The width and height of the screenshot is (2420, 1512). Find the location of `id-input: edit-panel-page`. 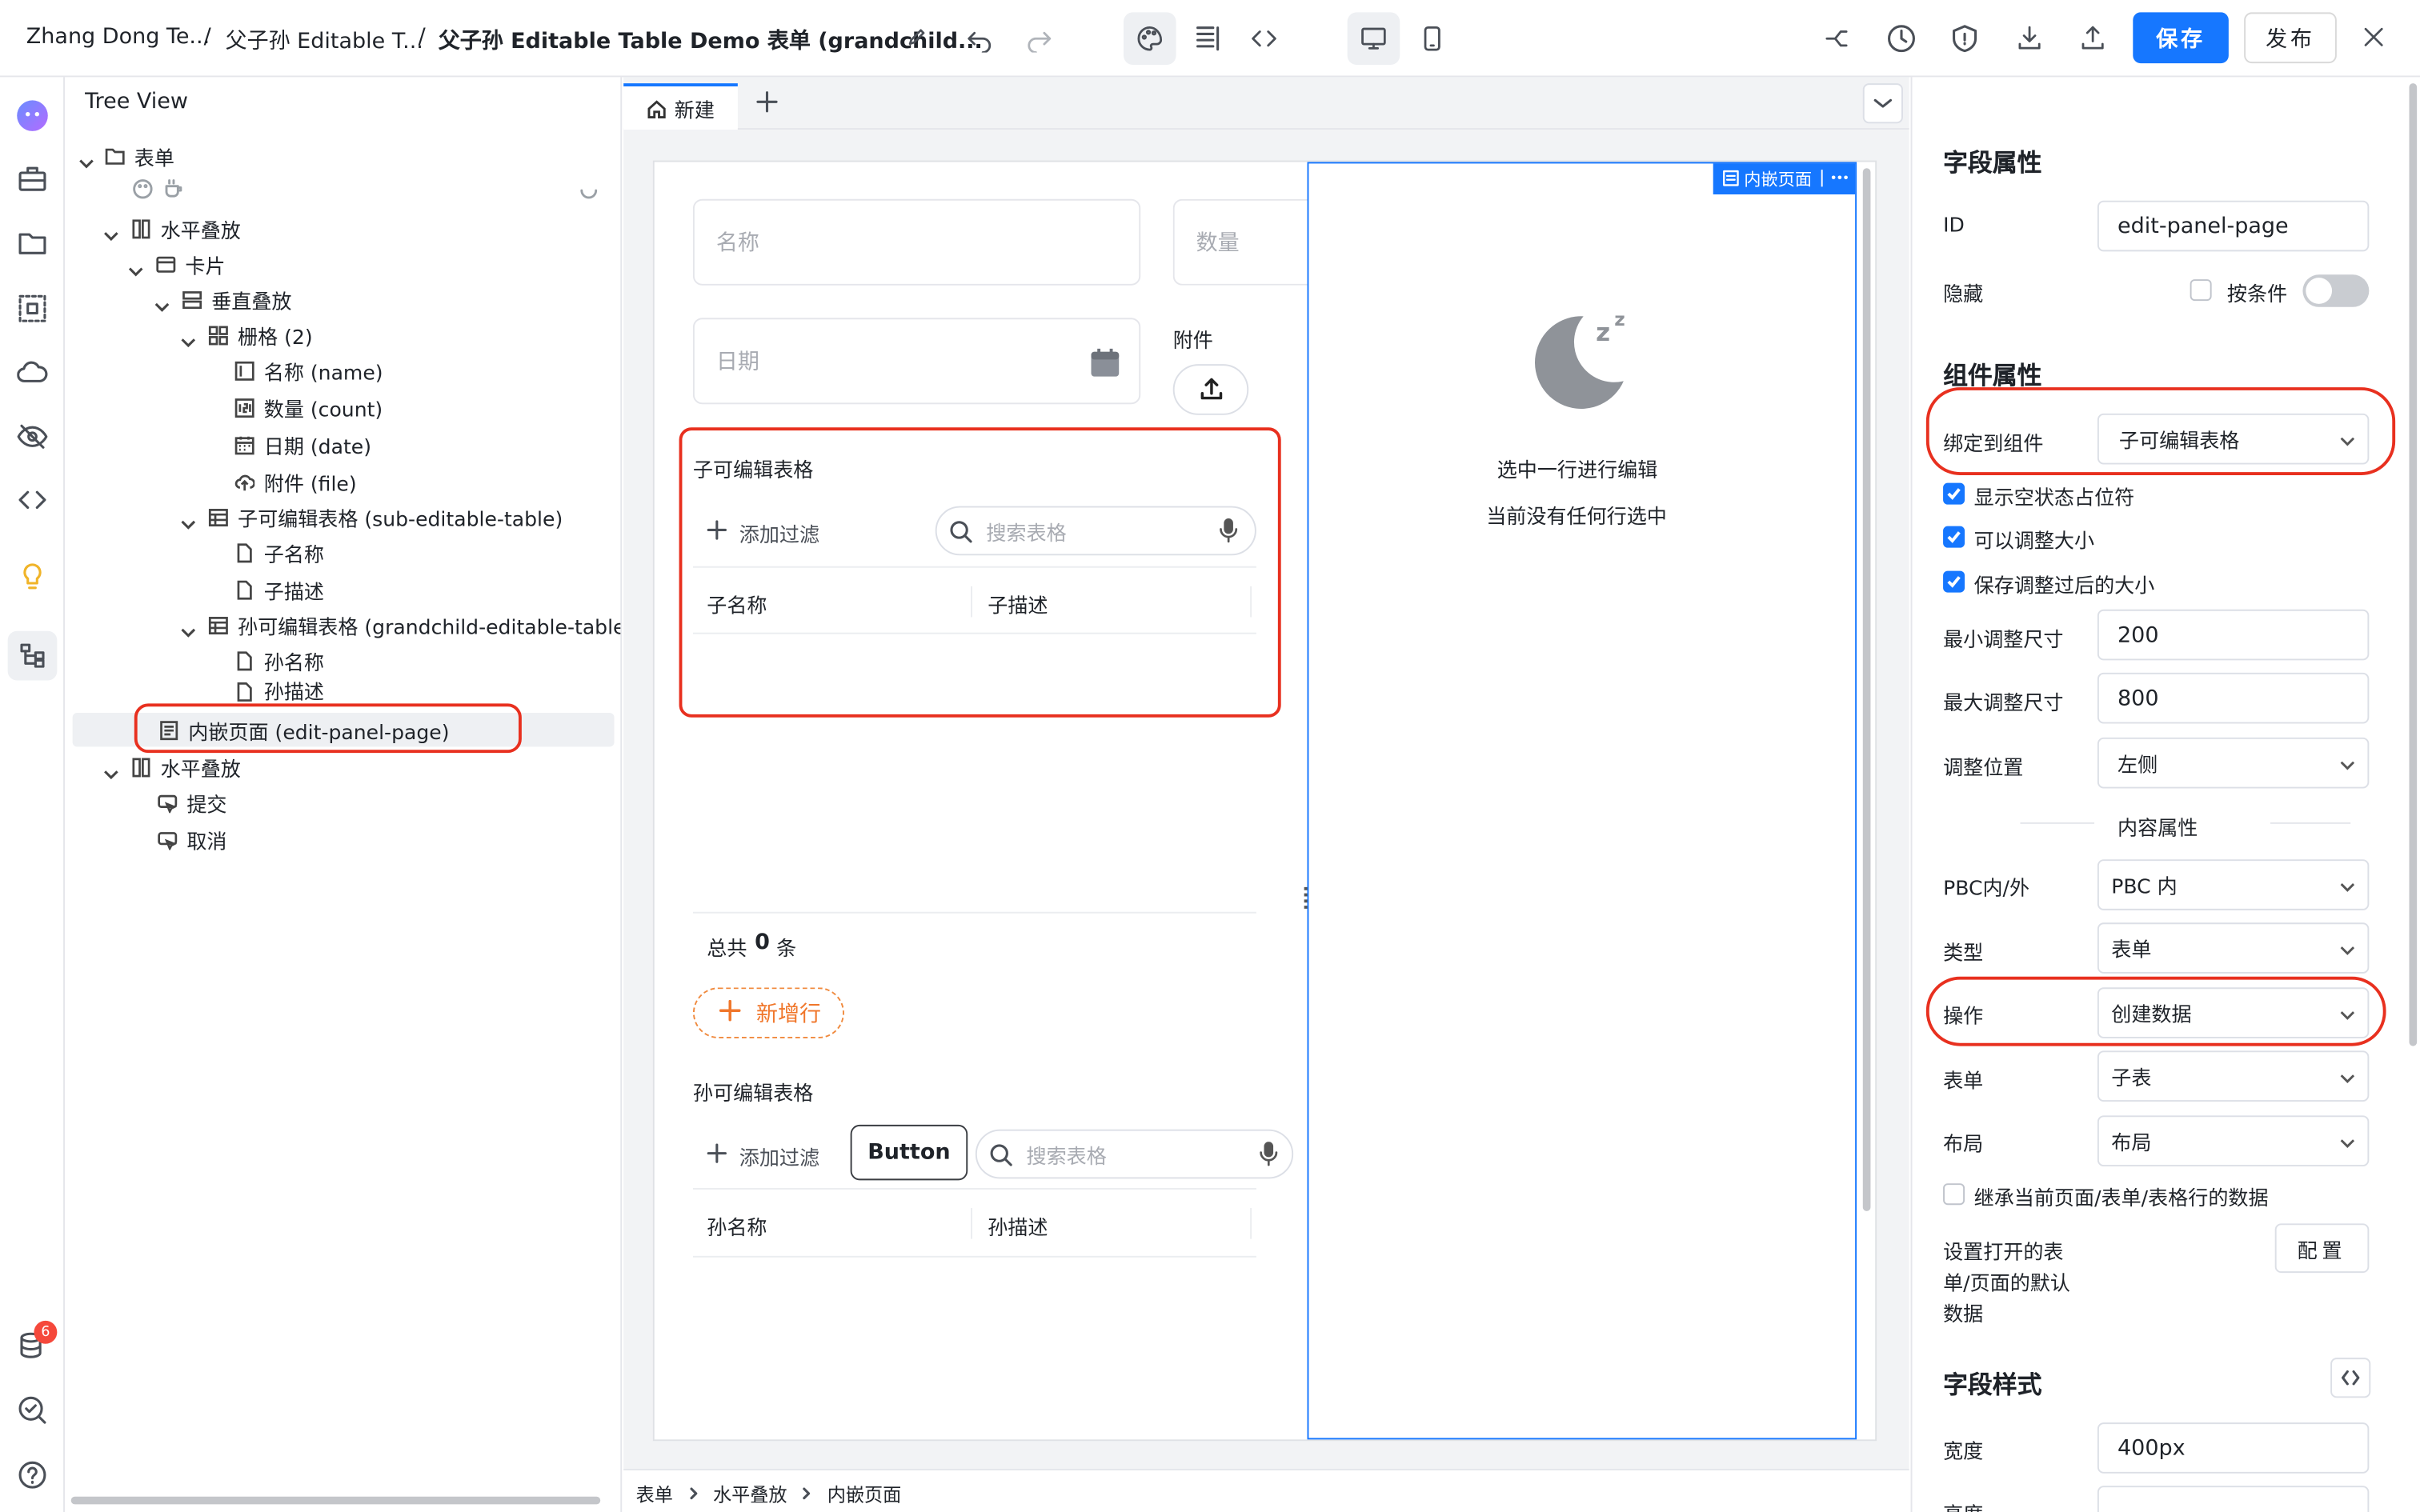

id-input: edit-panel-page is located at coordinates (2233, 226).